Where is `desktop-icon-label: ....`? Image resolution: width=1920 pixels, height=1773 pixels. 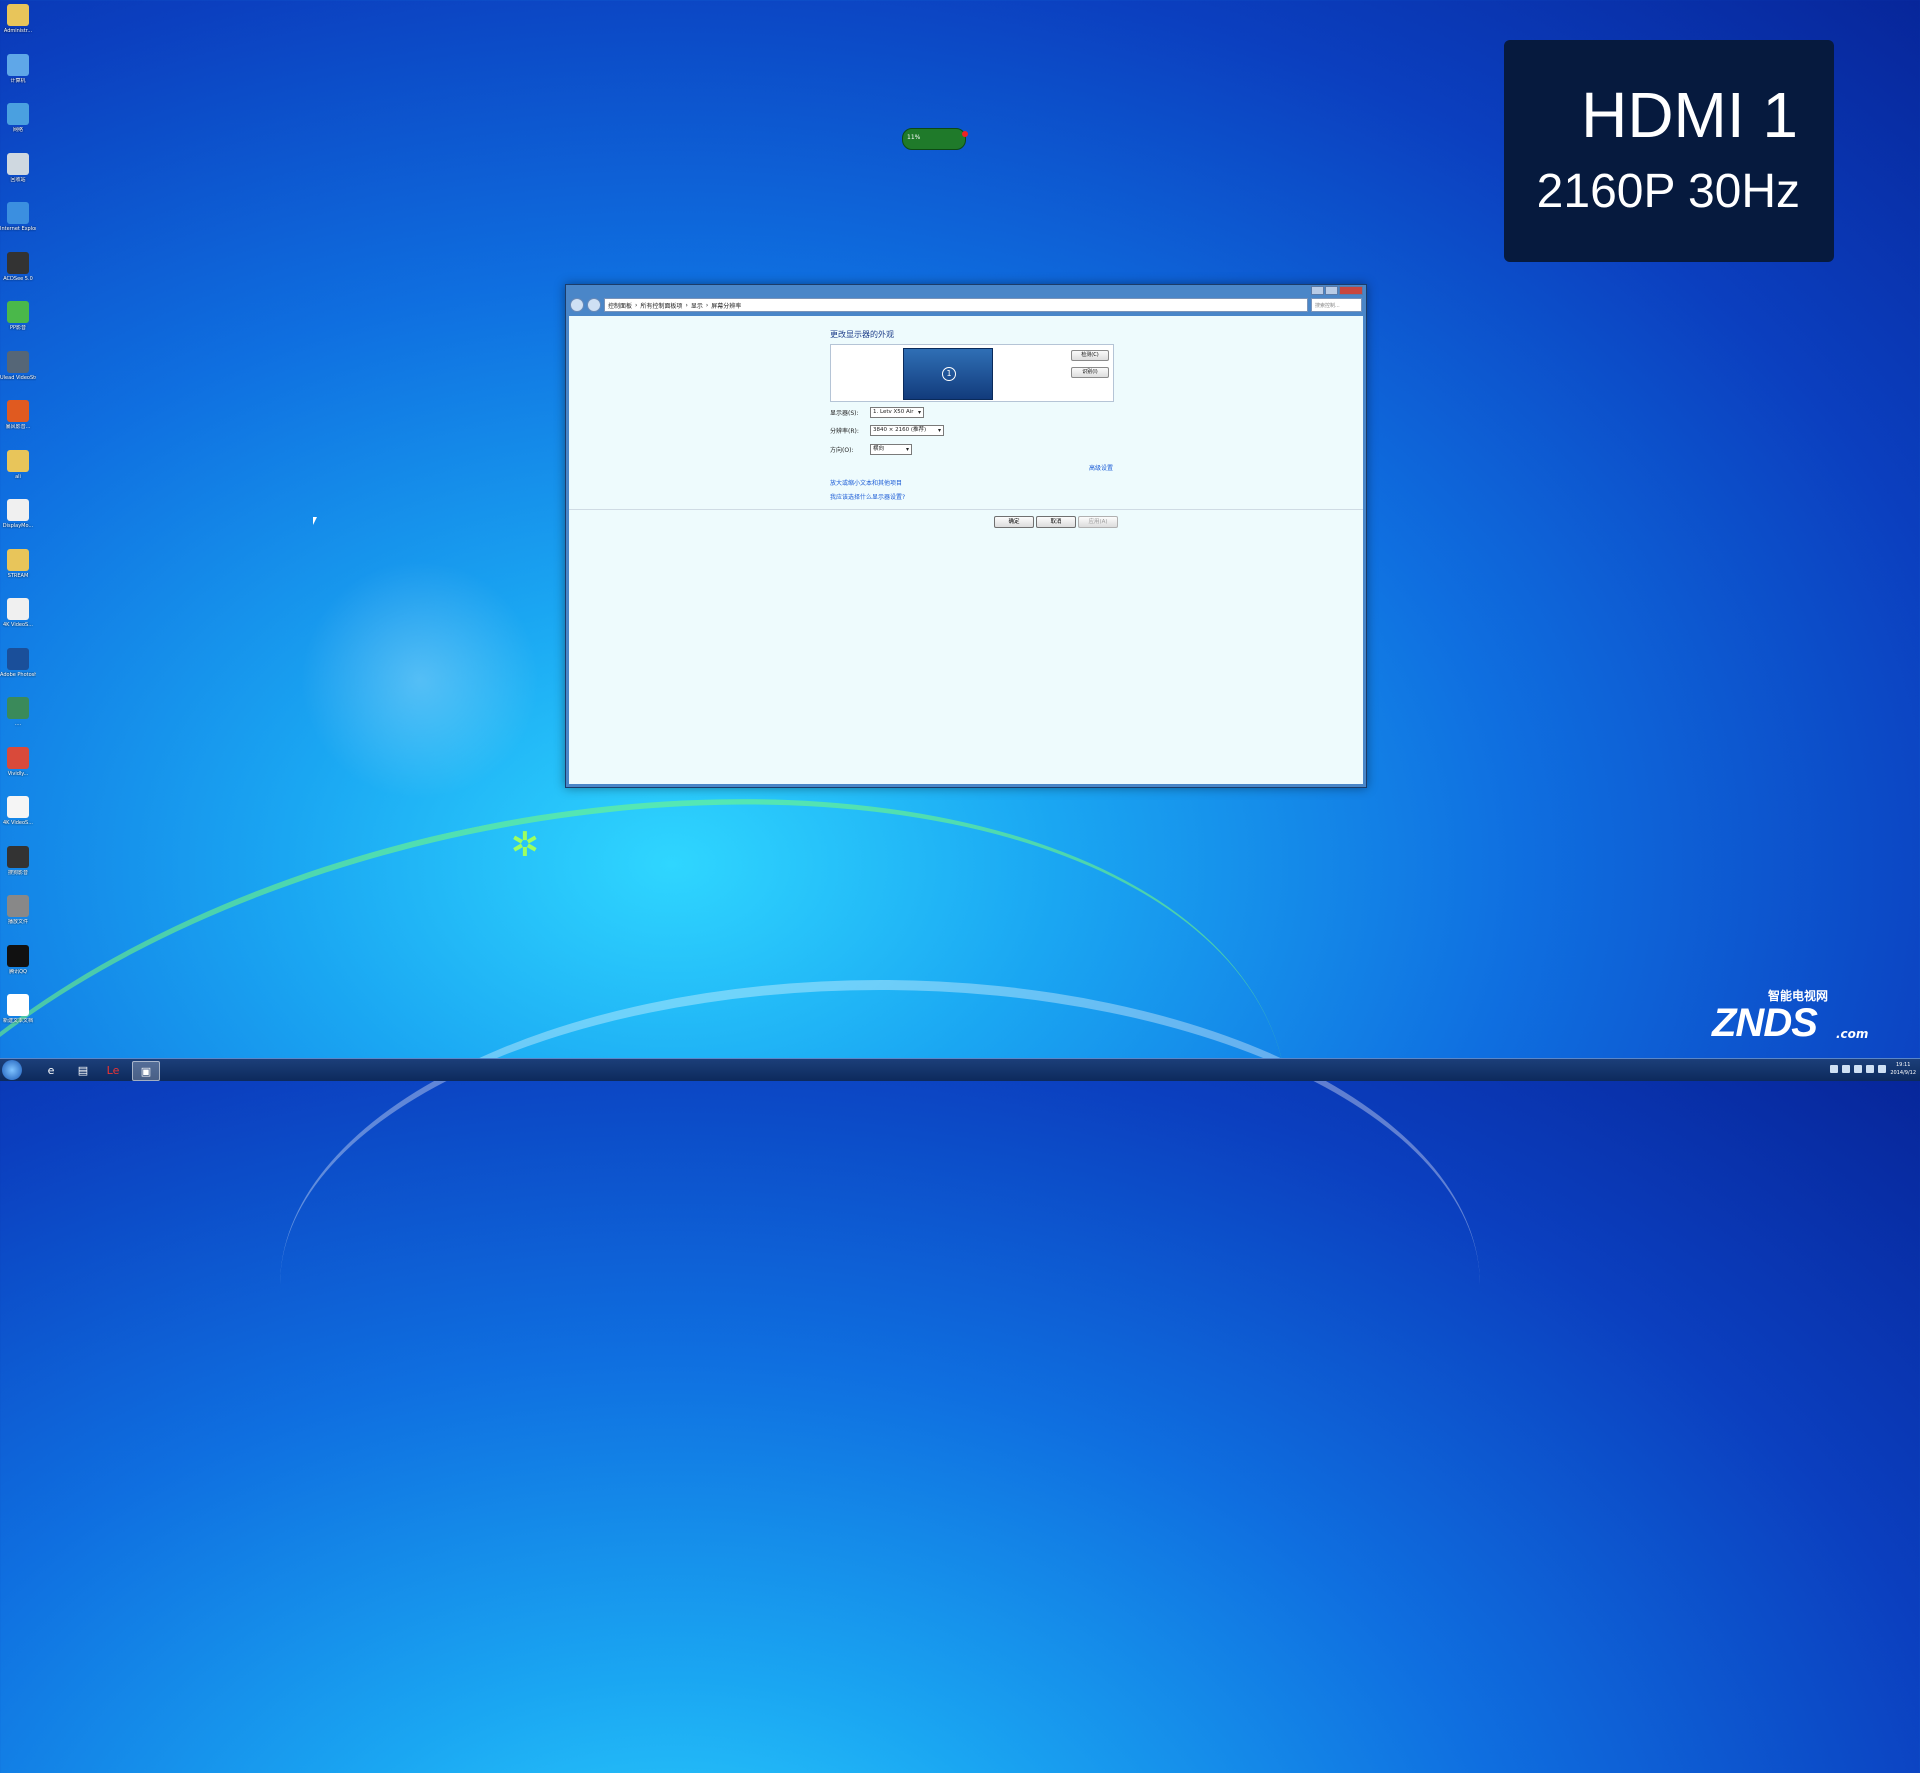 desktop-icon-label: .... is located at coordinates (18, 724).